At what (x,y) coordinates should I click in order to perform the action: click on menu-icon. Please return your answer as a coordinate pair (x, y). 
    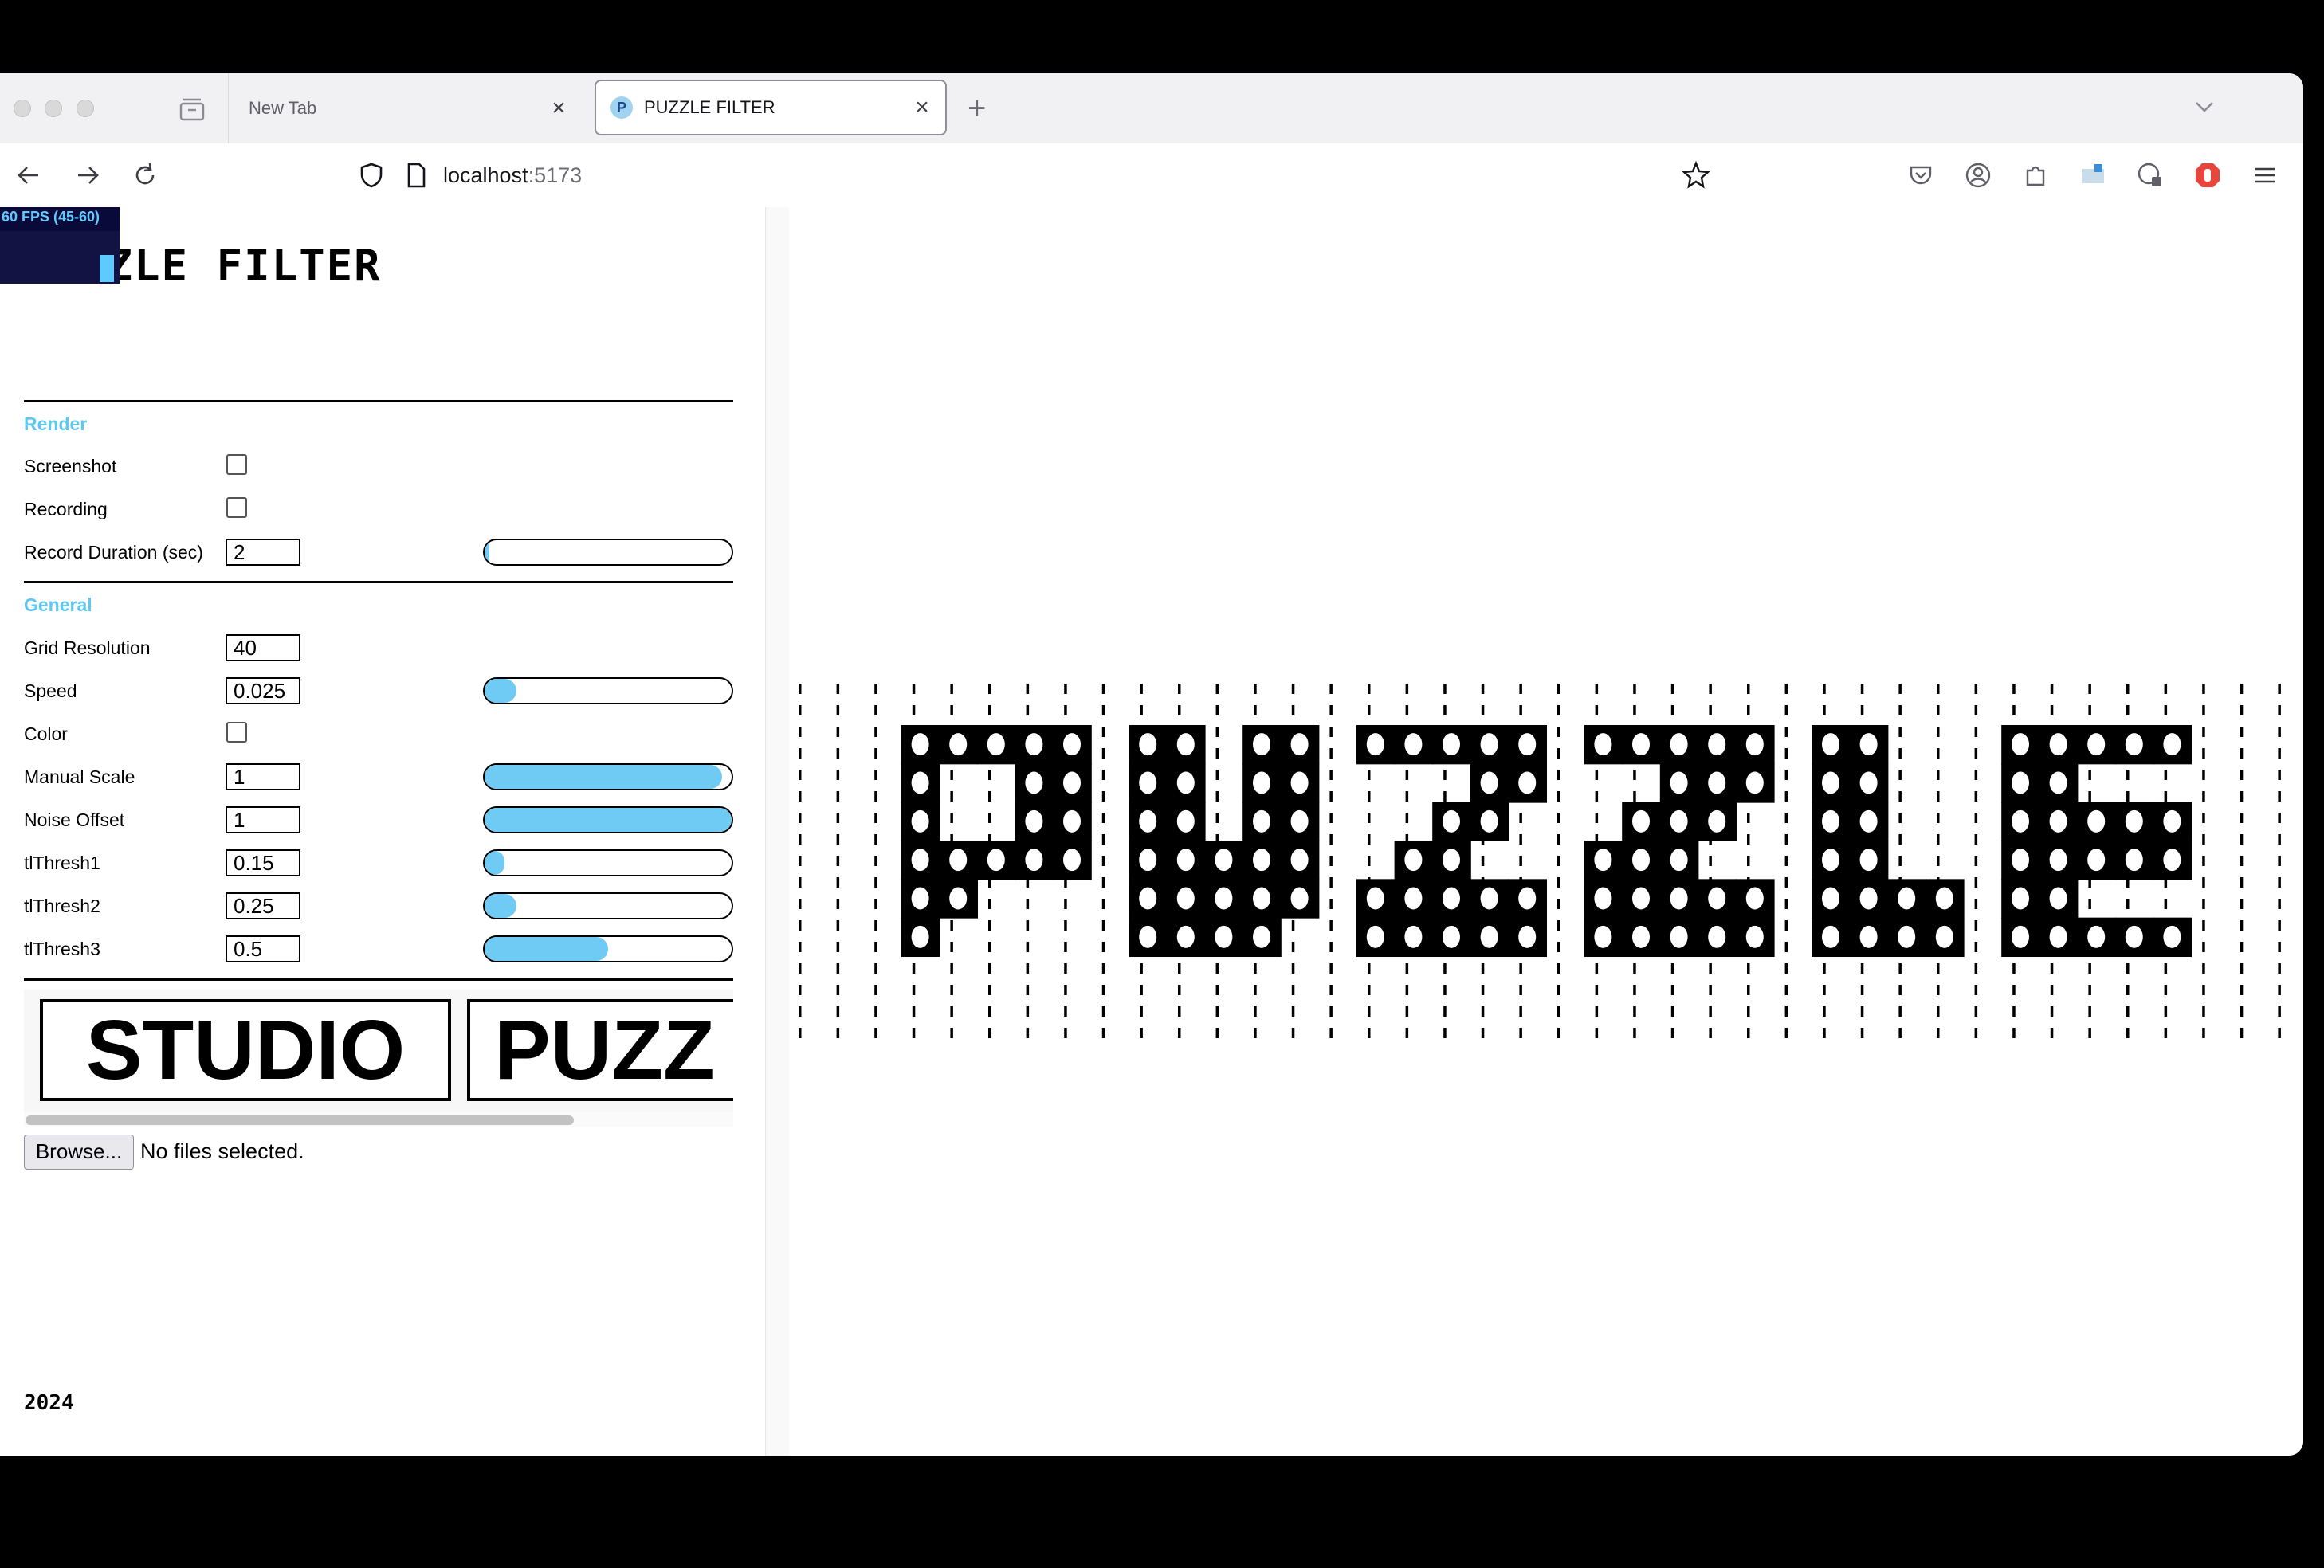
    Looking at the image, I should click on (2265, 175).